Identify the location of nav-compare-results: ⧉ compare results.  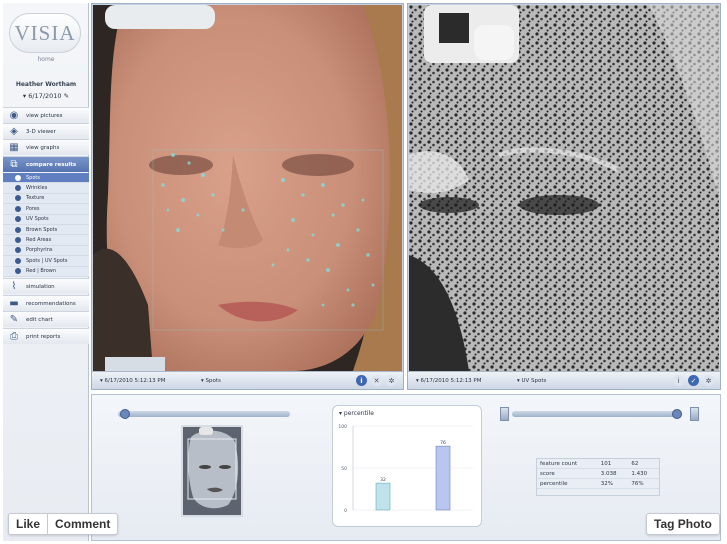
(46, 164).